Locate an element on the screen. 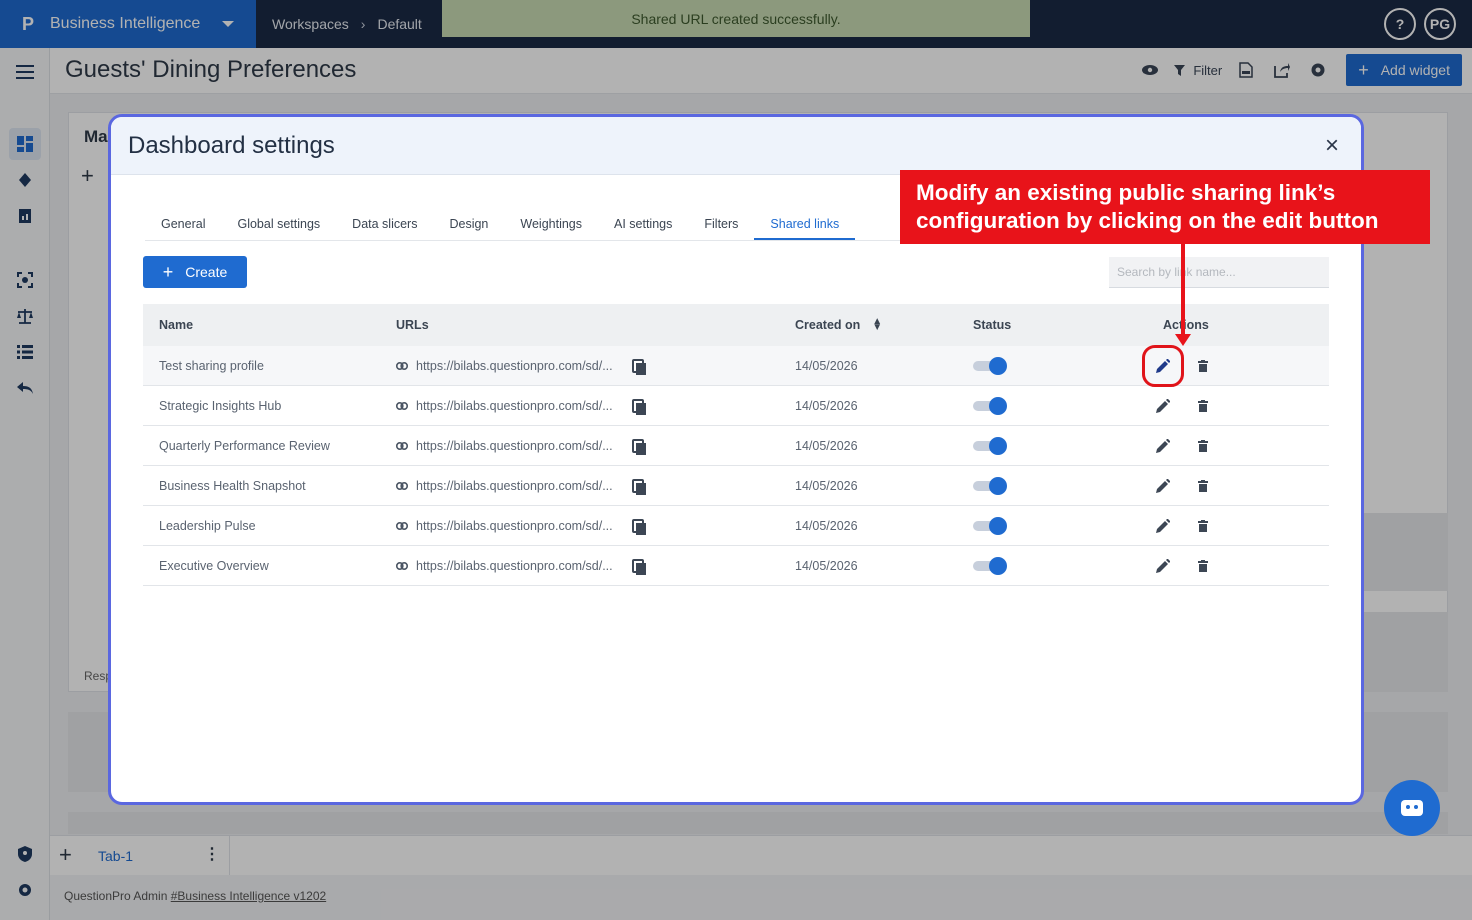  tab-general: General is located at coordinates (183, 223).